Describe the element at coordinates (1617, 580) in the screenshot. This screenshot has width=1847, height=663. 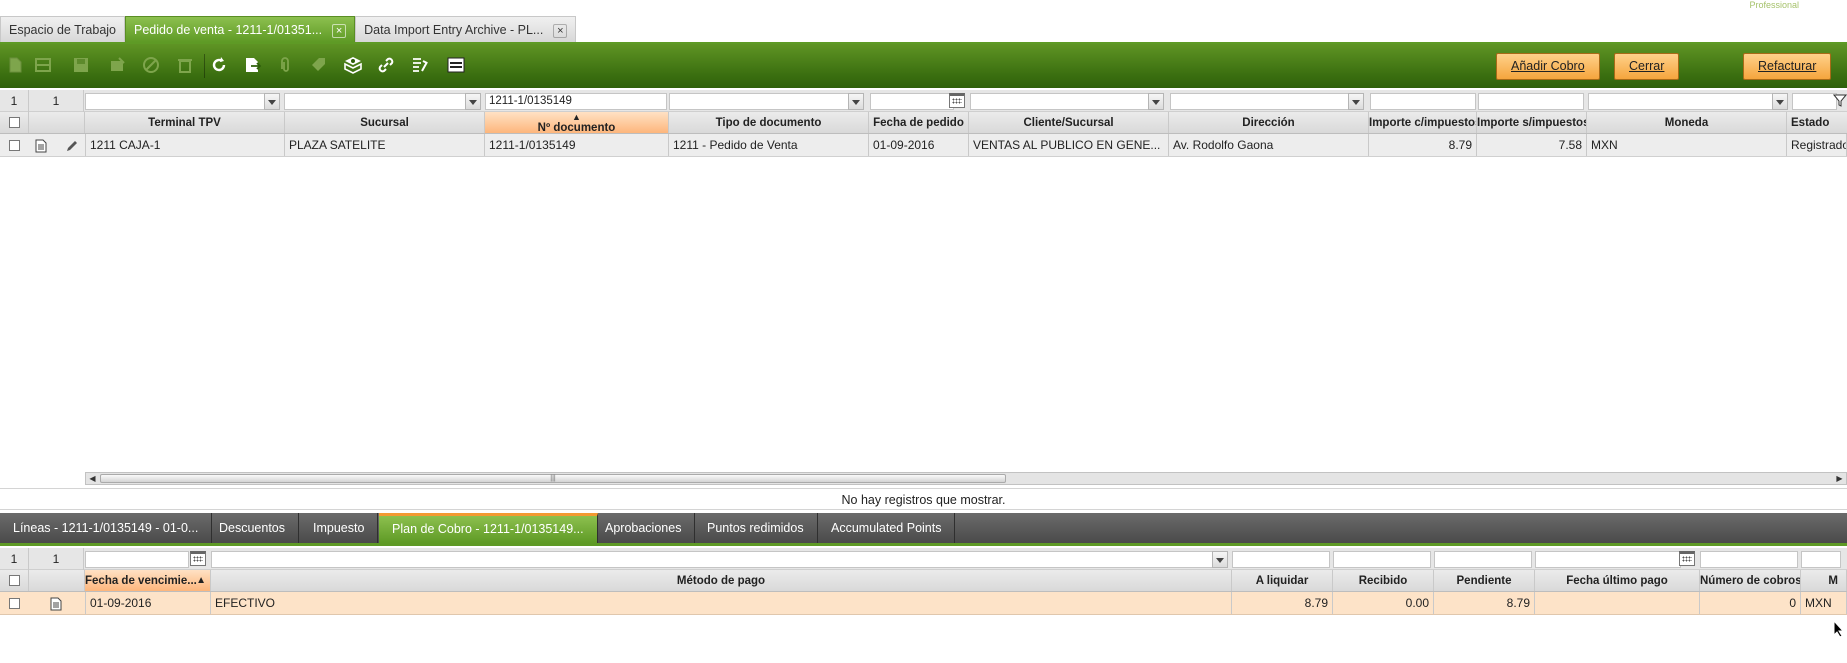
I see `column-header-last-payment-date: Fecha último pago` at that location.